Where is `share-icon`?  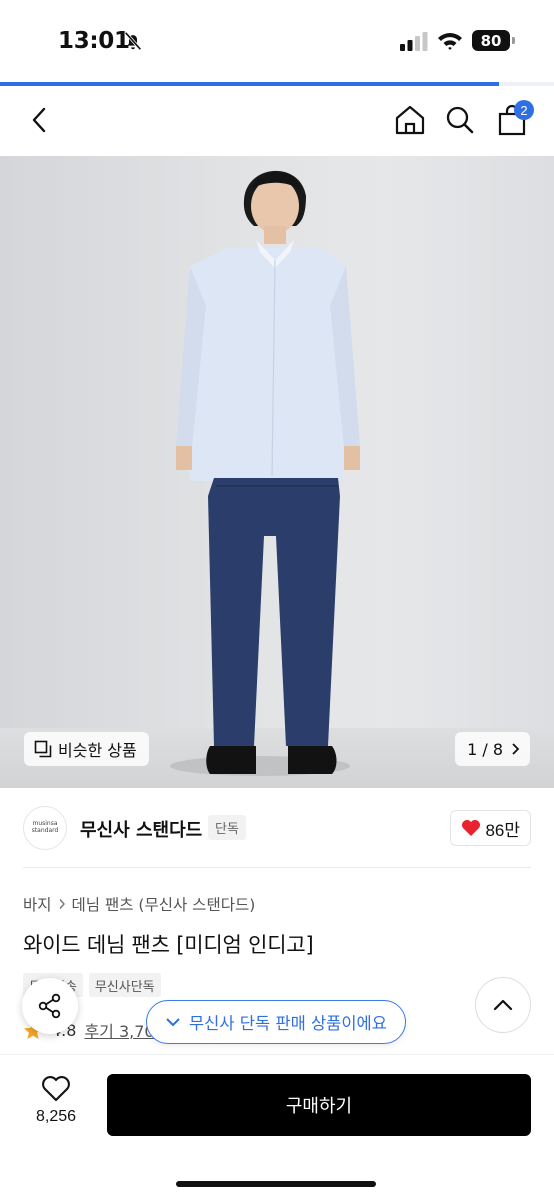
share-icon is located at coordinates (49, 1006).